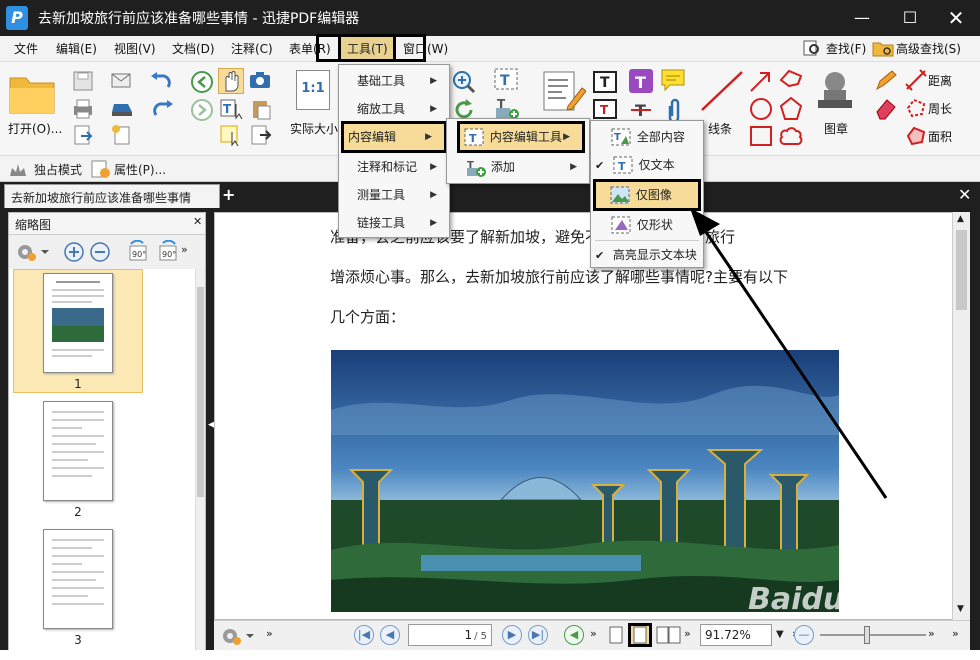 This screenshot has height=660, width=980. What do you see at coordinates (956, 18) in the screenshot?
I see `close-window-button: ✕` at bounding box center [956, 18].